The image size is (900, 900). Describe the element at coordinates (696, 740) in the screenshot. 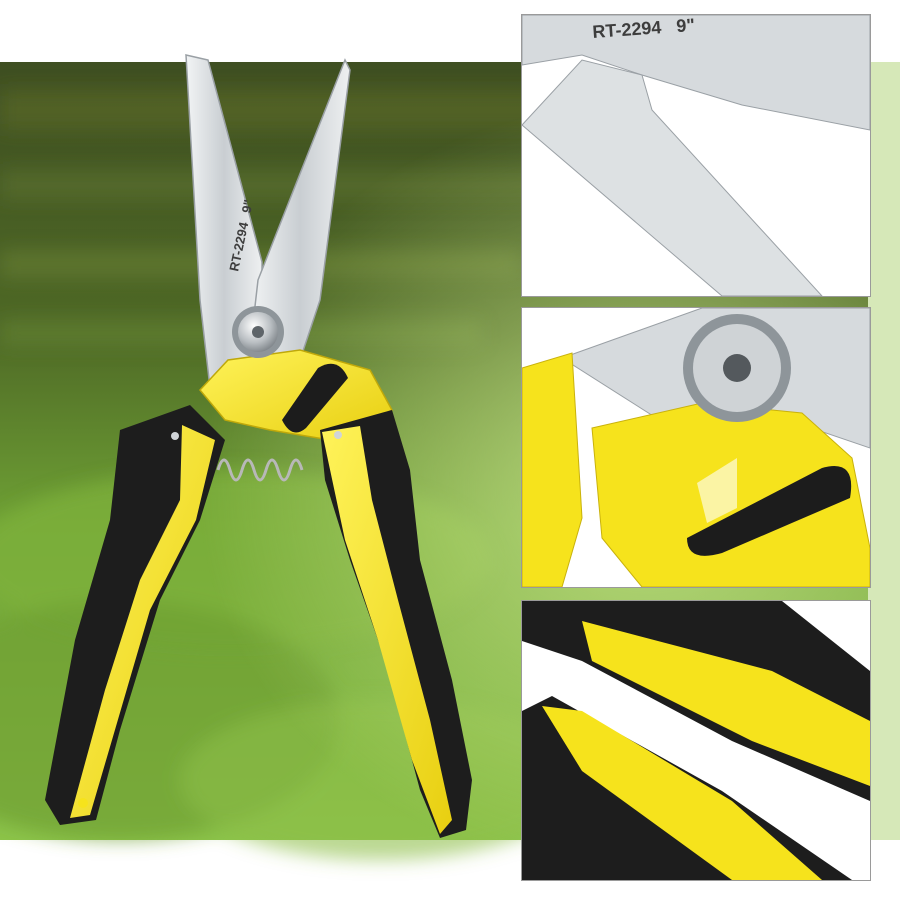

I see `handle-grip-closeup-inset` at that location.